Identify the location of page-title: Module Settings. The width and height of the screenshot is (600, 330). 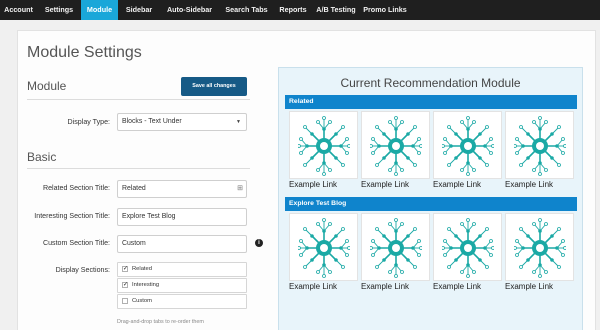
(84, 52).